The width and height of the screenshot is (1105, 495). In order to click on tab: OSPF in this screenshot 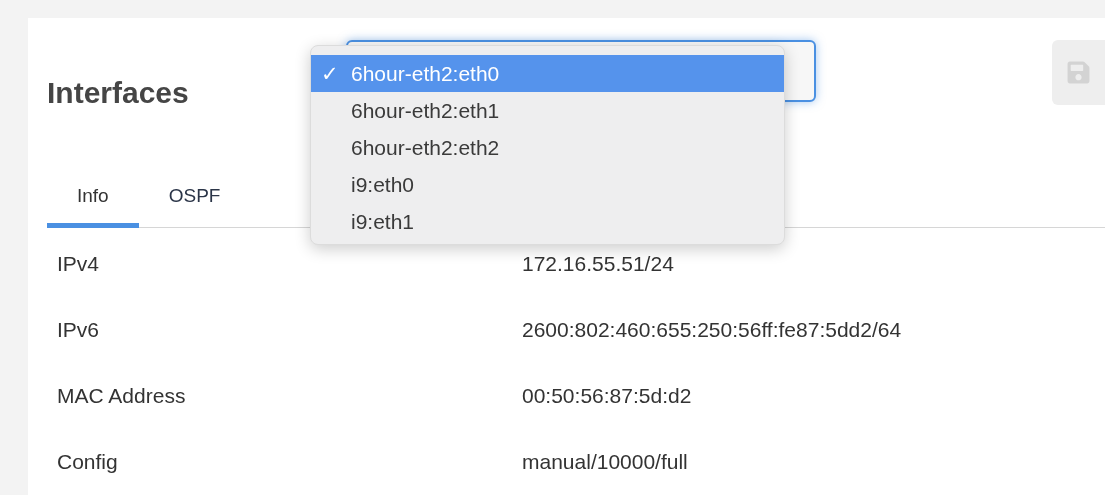, I will do `click(194, 198)`.